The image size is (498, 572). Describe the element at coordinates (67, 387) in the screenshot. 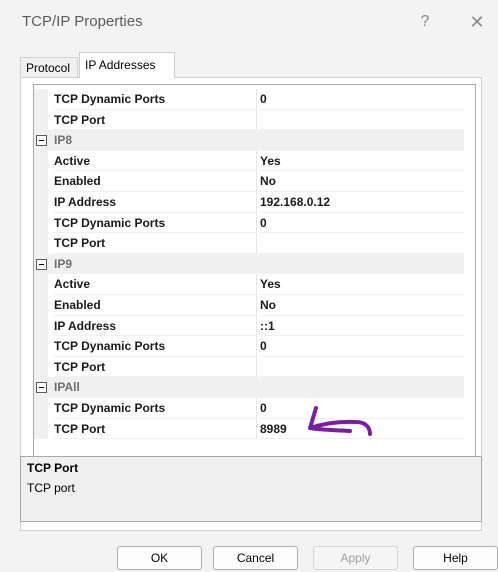

I see `group-label: IPAll` at that location.